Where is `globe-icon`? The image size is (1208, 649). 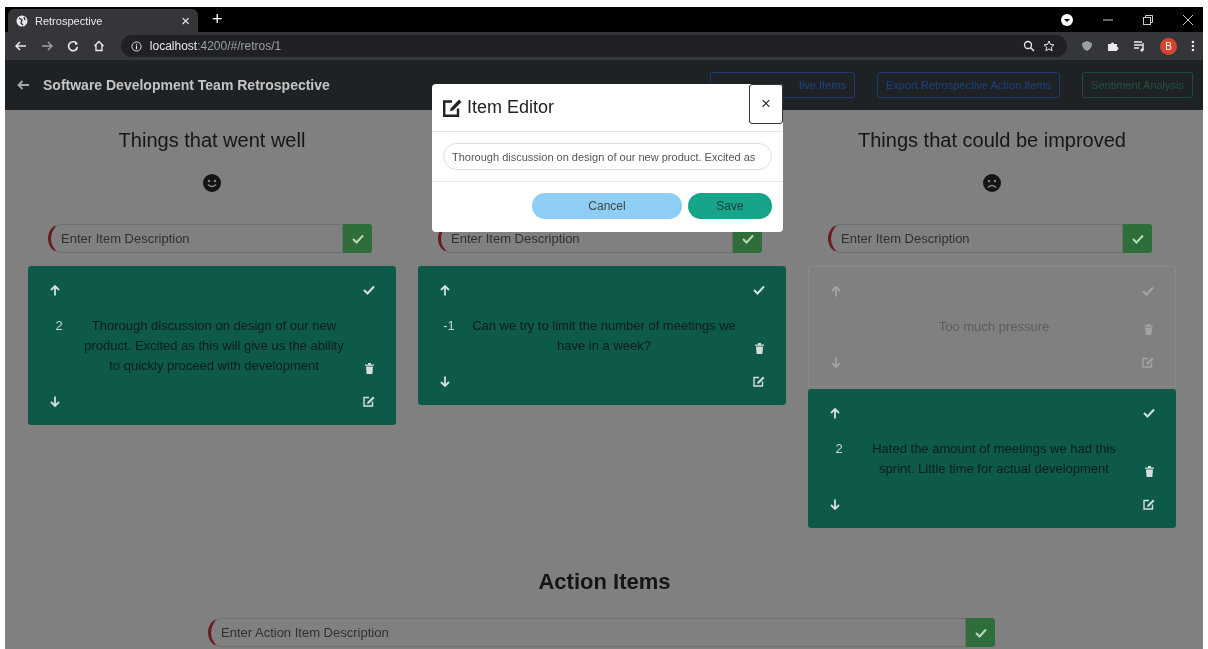 globe-icon is located at coordinates (22, 20).